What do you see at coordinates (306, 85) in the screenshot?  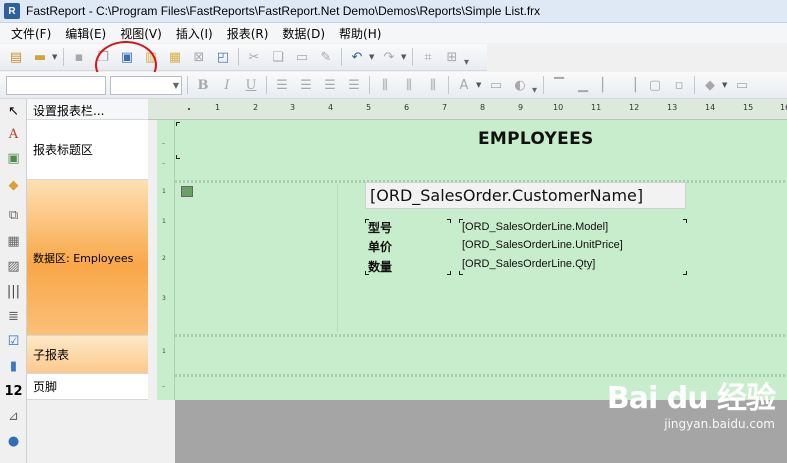 I see `align-center-icon: ☰` at bounding box center [306, 85].